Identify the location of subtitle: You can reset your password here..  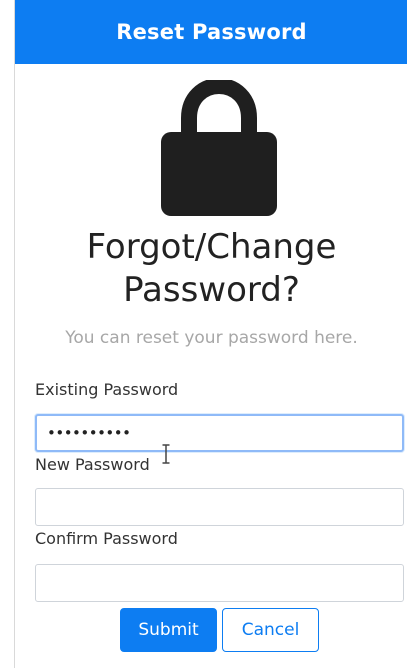
(211, 338).